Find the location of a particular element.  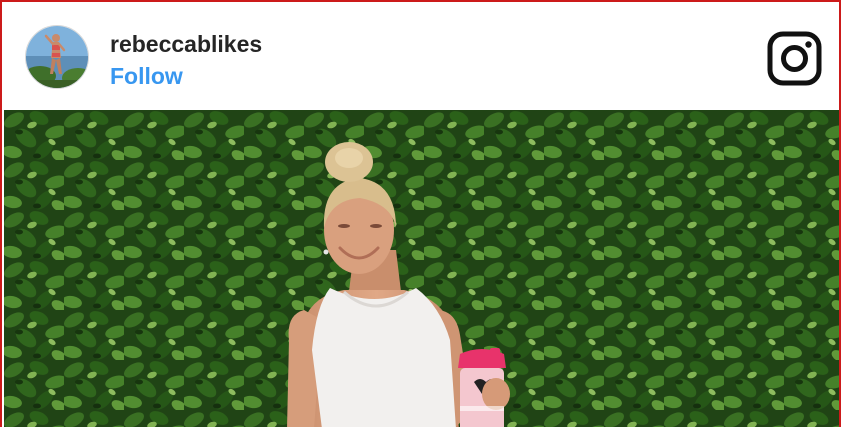

follow-button: Follow is located at coordinates (146, 76).